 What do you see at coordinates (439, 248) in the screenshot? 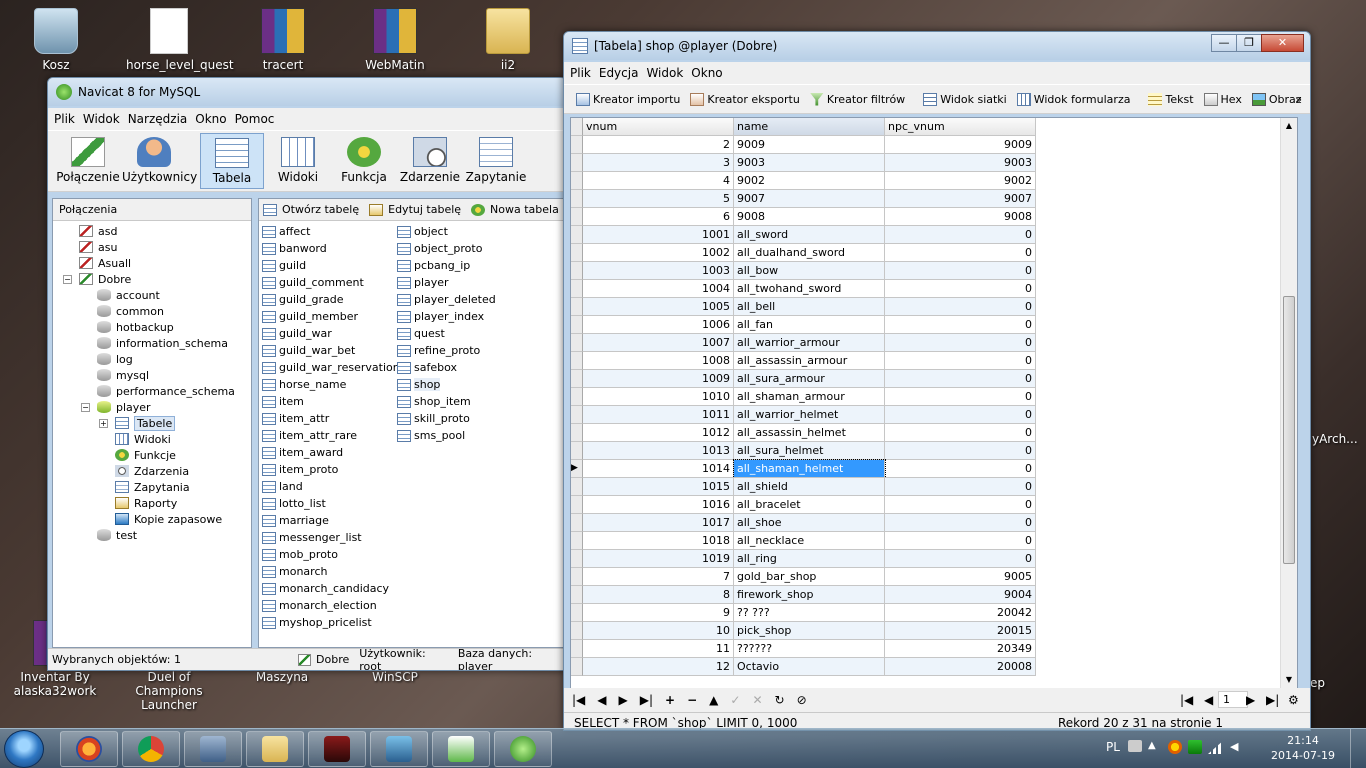
I see `table-item: object_proto` at bounding box center [439, 248].